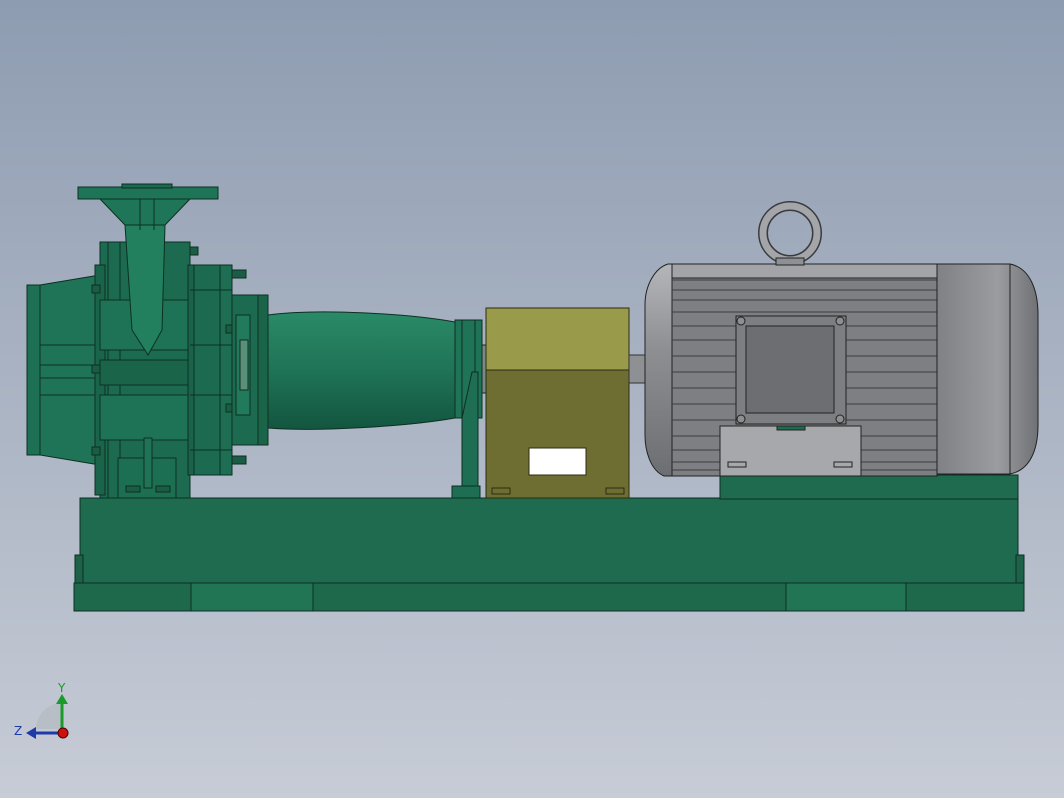 The width and height of the screenshot is (1064, 798). Describe the element at coordinates (841, 370) in the screenshot. I see `electric-motor` at that location.